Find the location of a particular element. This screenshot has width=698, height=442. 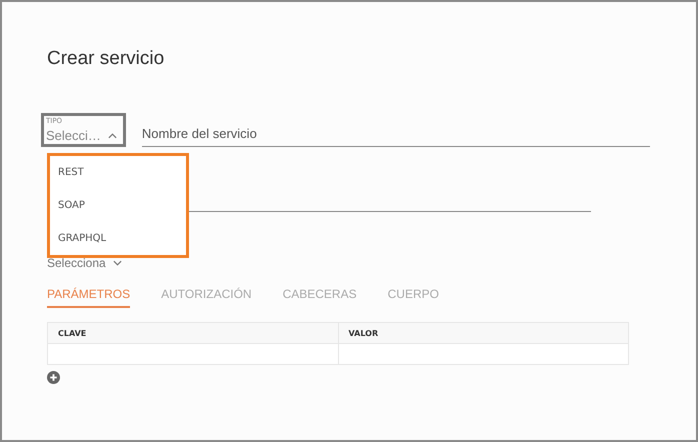

column-header: CLAVE is located at coordinates (72, 334).